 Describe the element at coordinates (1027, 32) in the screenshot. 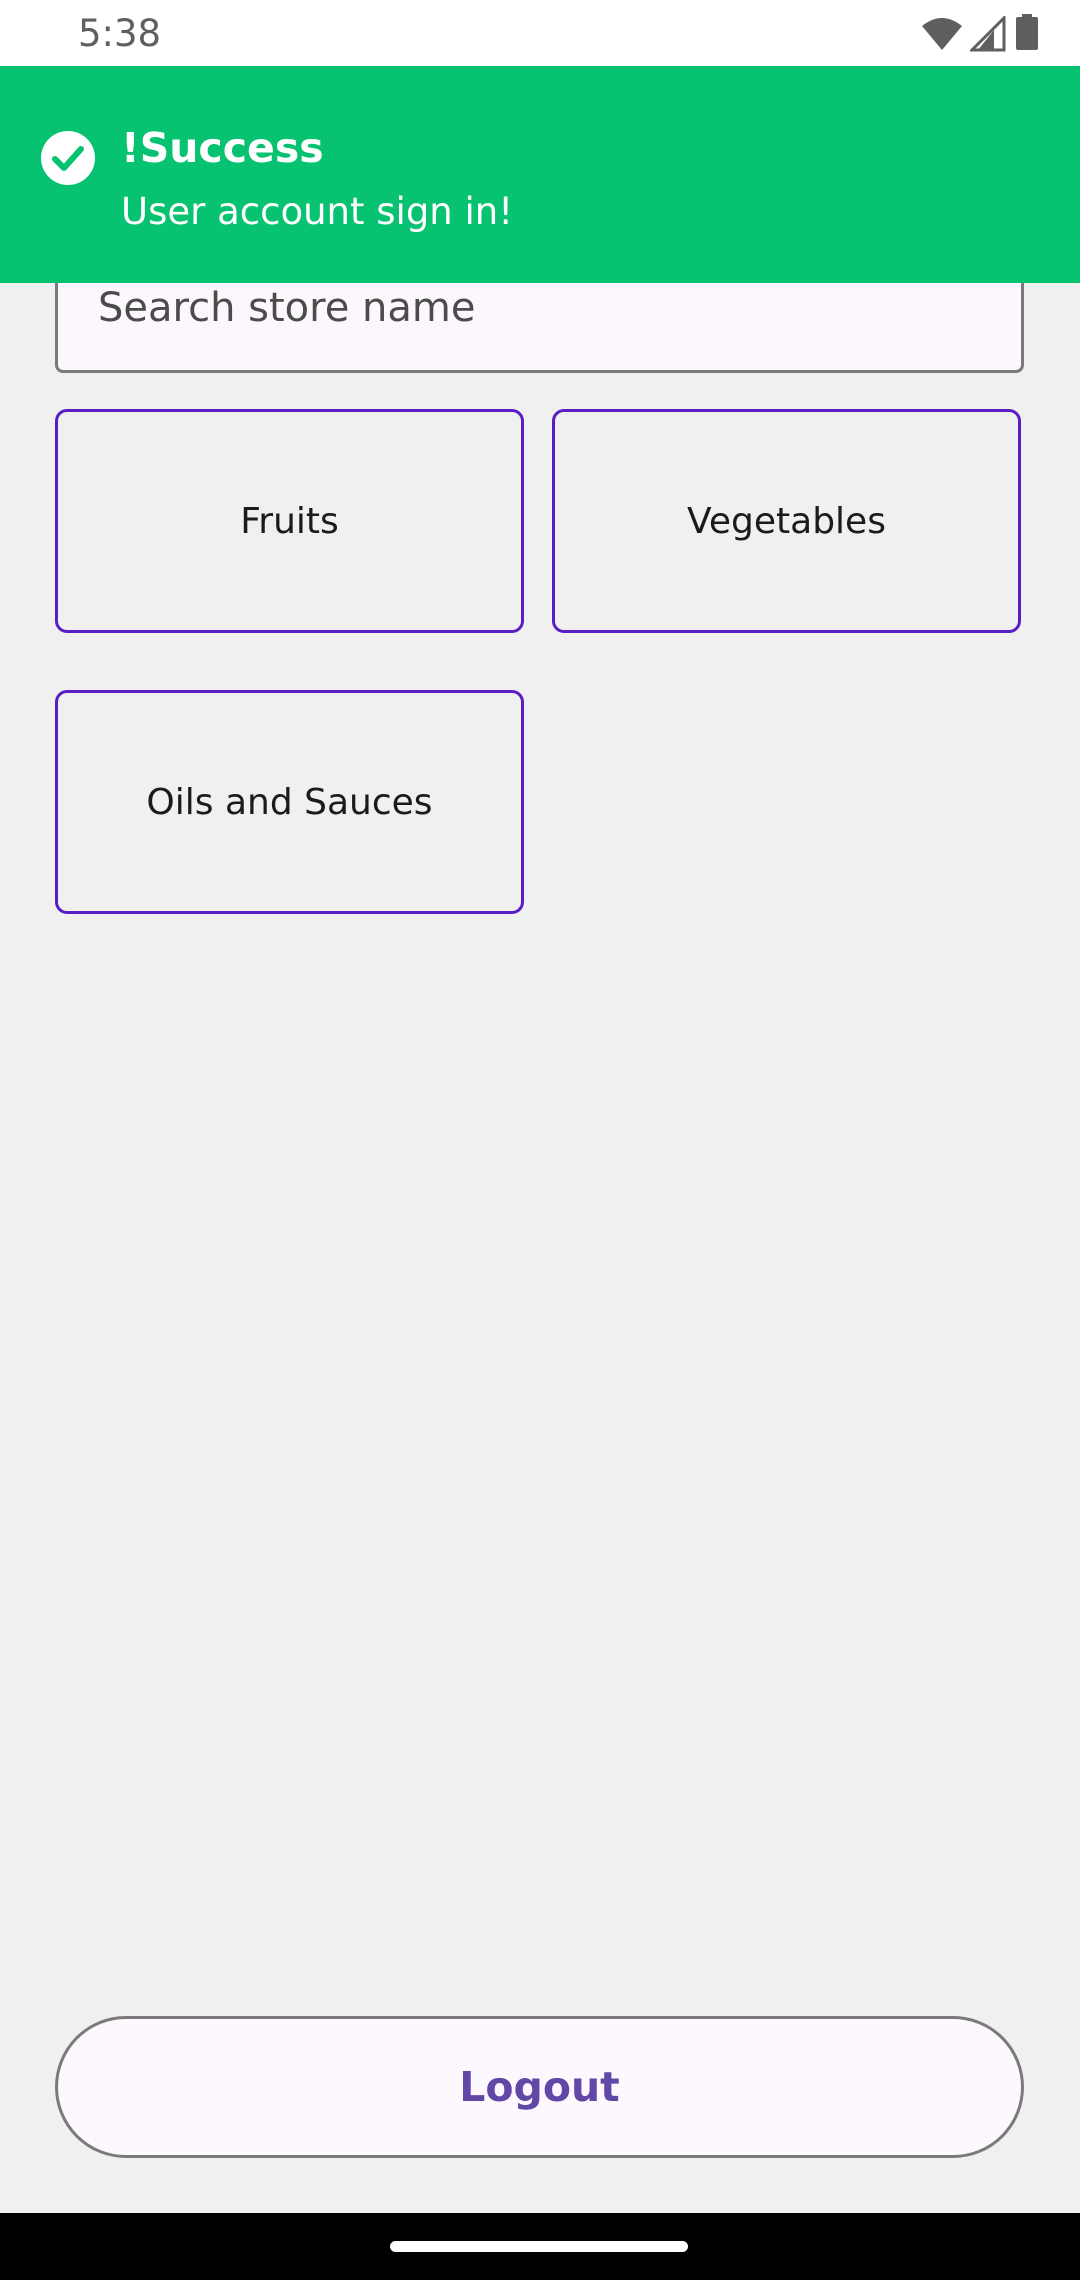

I see `battery-icon` at that location.